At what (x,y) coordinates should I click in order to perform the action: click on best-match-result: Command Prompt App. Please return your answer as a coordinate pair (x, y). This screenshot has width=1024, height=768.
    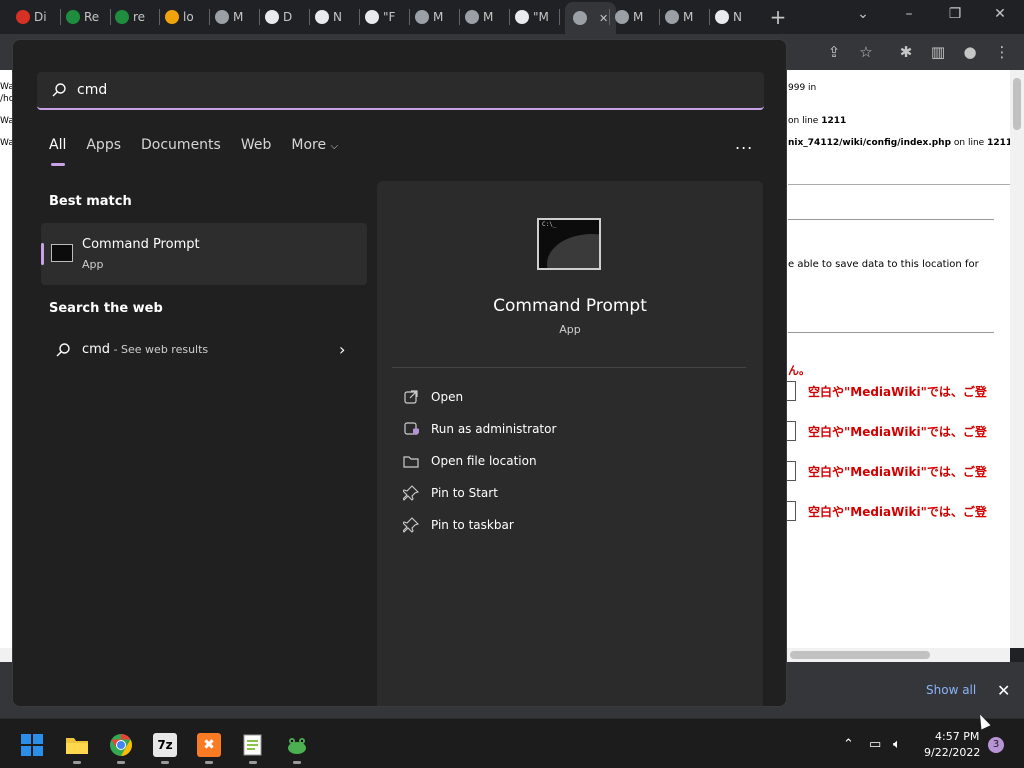
    Looking at the image, I should click on (204, 254).